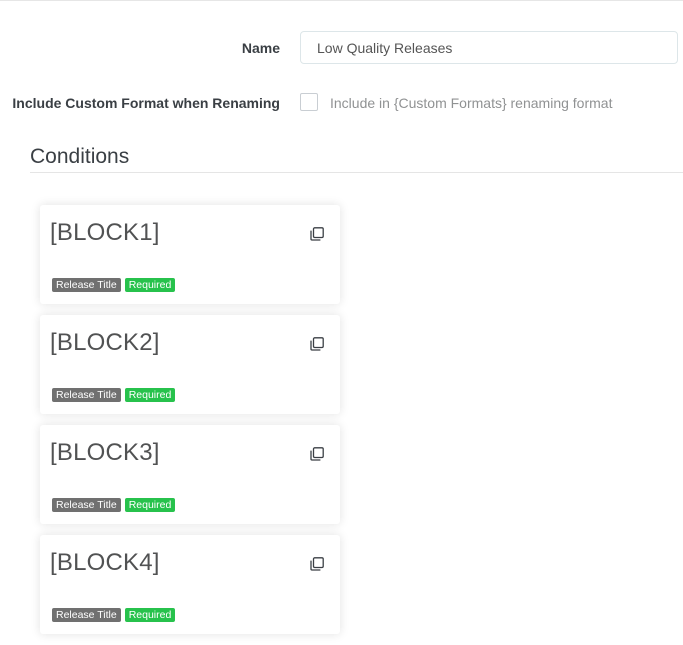  I want to click on include-checkbox, so click(309, 102).